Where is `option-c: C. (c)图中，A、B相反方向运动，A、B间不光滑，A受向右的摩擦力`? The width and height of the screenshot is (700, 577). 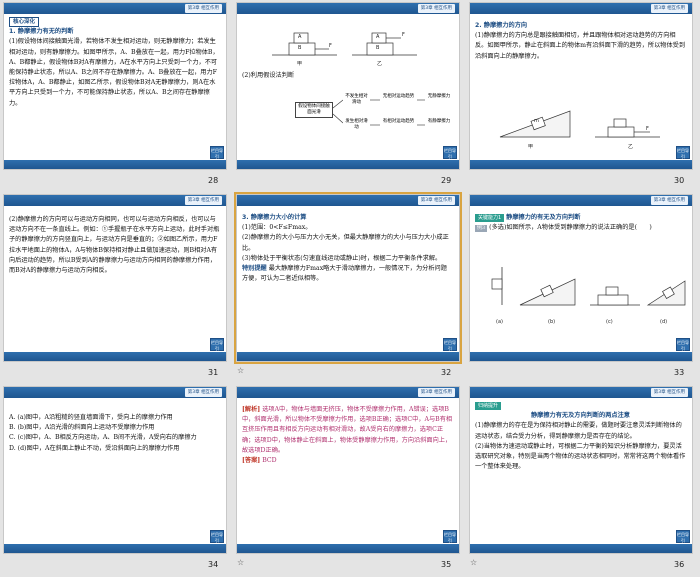 option-c: C. (c)图中，A、B相反方向运动，A、B间不光滑，A受向右的摩擦力 is located at coordinates (103, 438).